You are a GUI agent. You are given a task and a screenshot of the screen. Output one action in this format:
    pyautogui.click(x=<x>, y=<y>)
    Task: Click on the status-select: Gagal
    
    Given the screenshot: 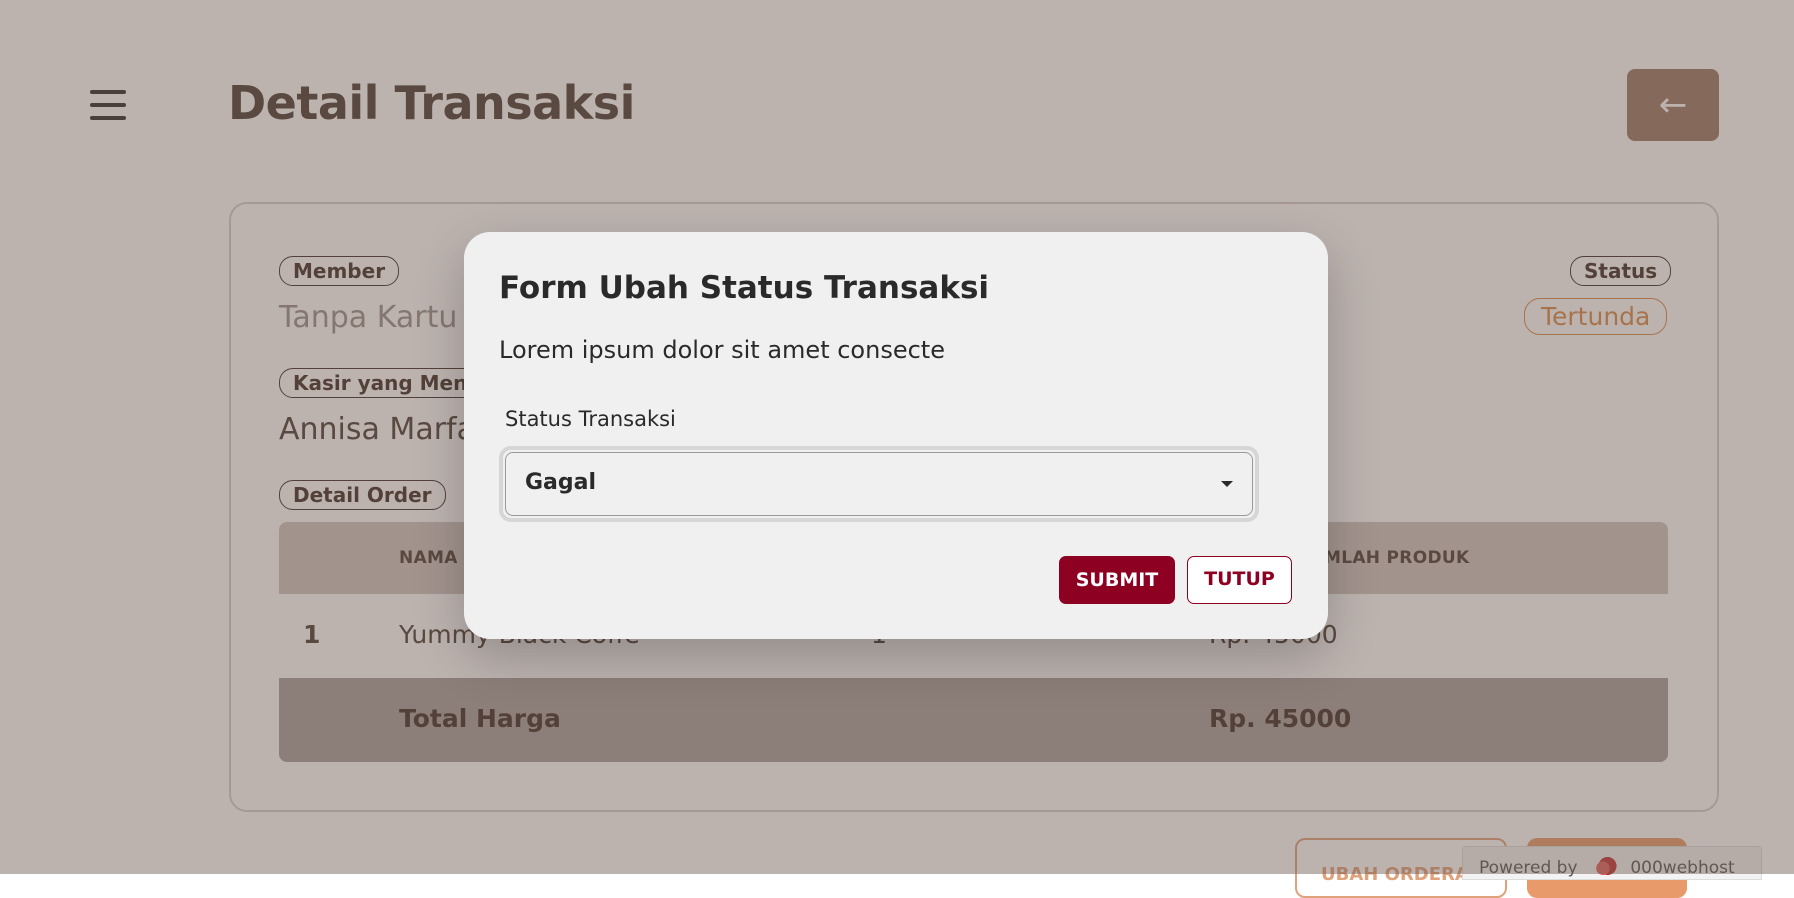 What is the action you would take?
    pyautogui.click(x=879, y=484)
    